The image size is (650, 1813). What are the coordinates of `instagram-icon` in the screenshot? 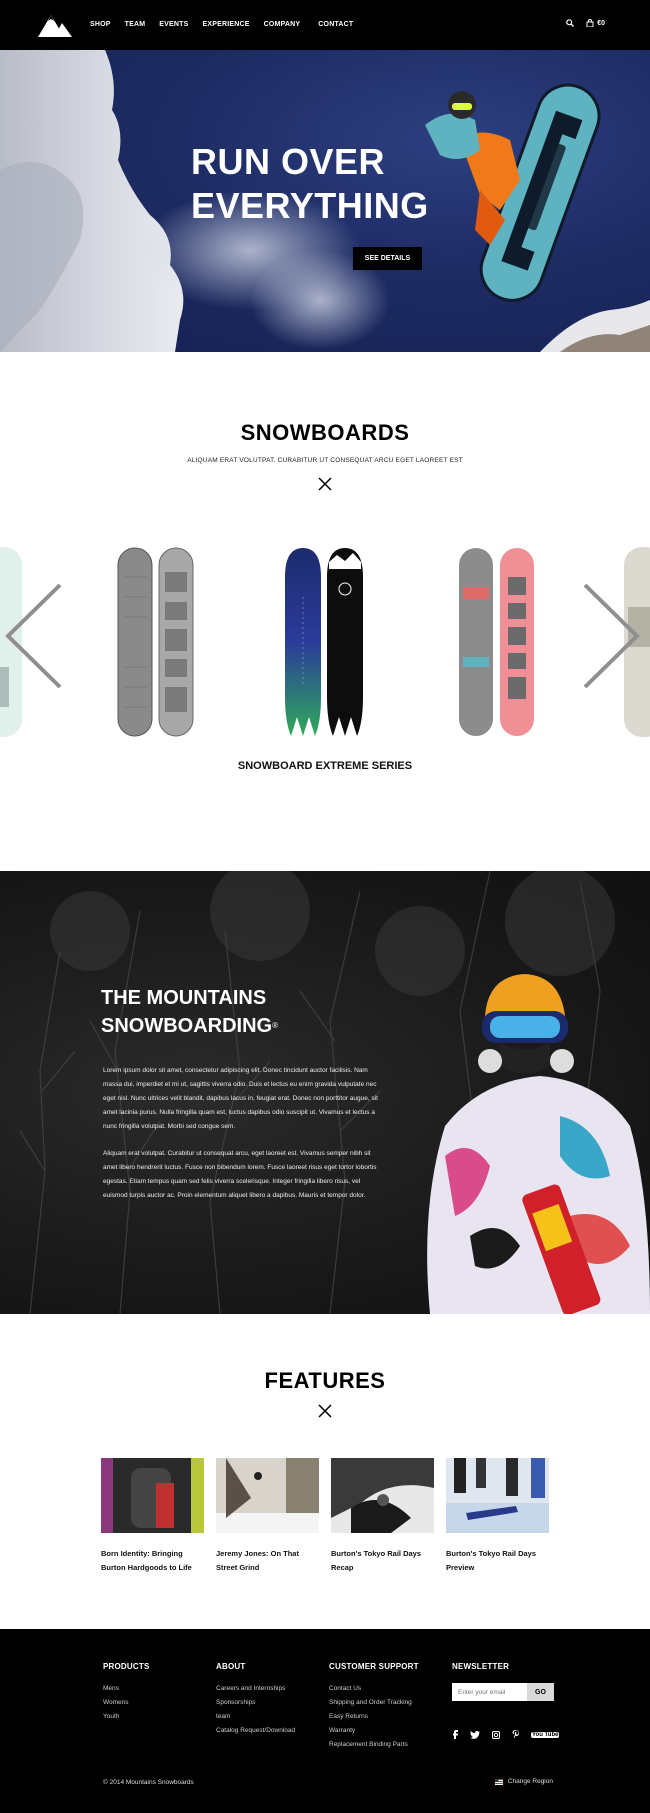 It's located at (496, 1734).